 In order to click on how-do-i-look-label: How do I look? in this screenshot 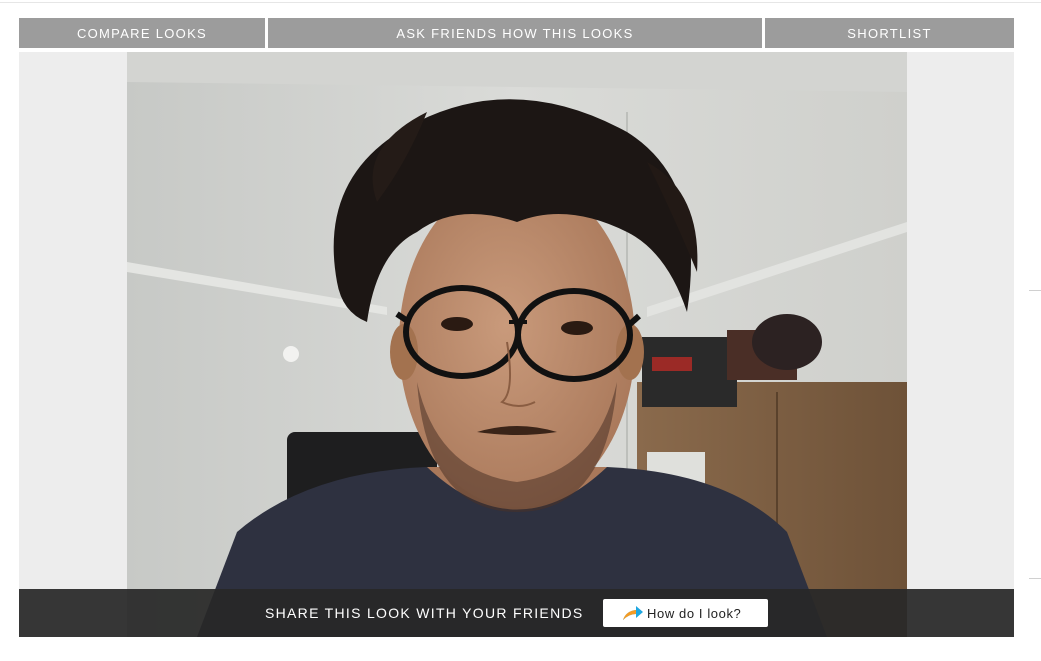, I will do `click(694, 613)`.